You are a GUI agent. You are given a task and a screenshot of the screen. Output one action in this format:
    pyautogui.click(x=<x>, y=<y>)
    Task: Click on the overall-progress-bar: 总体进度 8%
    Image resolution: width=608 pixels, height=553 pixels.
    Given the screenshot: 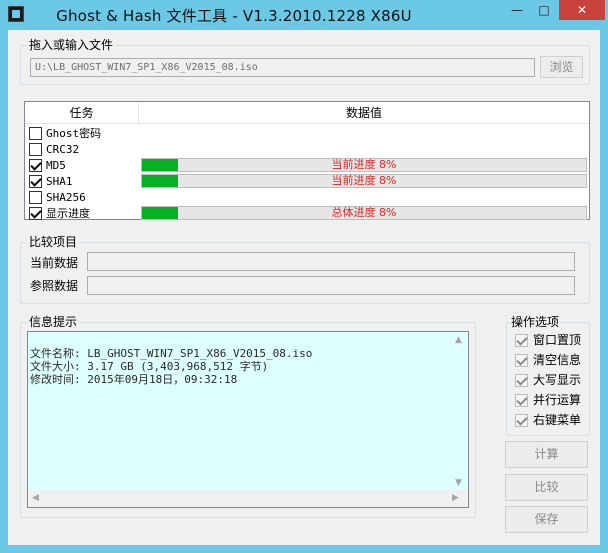 What is the action you would take?
    pyautogui.click(x=364, y=213)
    